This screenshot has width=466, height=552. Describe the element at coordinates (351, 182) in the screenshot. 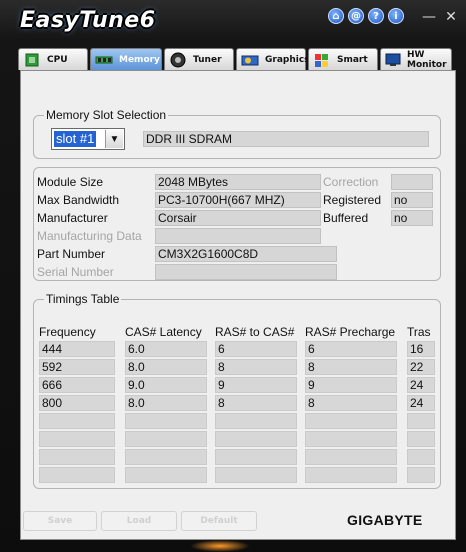

I see `correction-label: Correction` at that location.